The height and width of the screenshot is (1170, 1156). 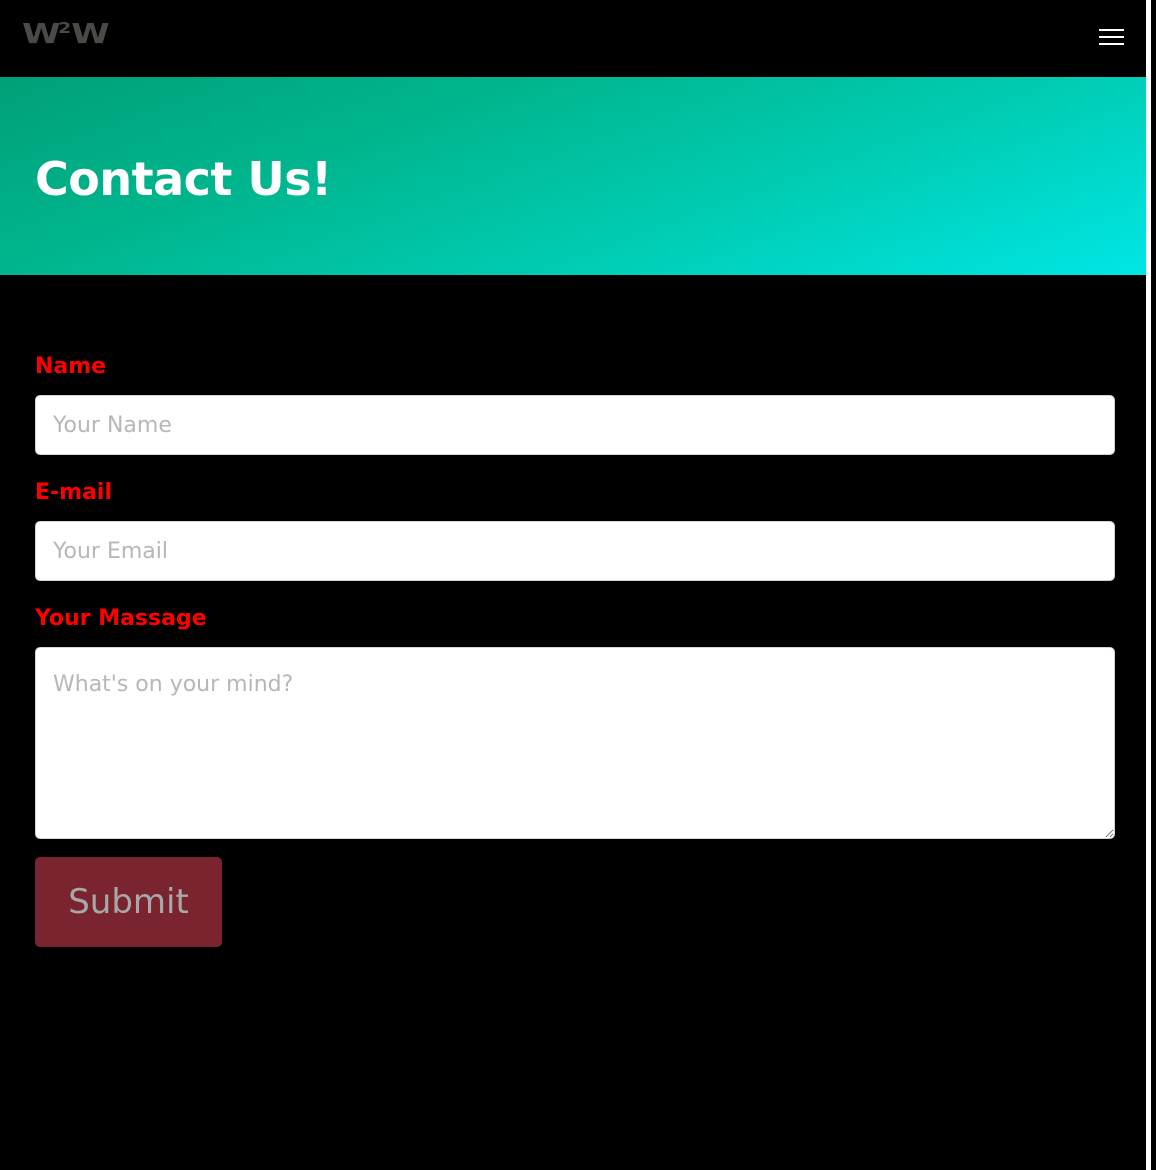 I want to click on message-label: Your Massage, so click(x=121, y=618).